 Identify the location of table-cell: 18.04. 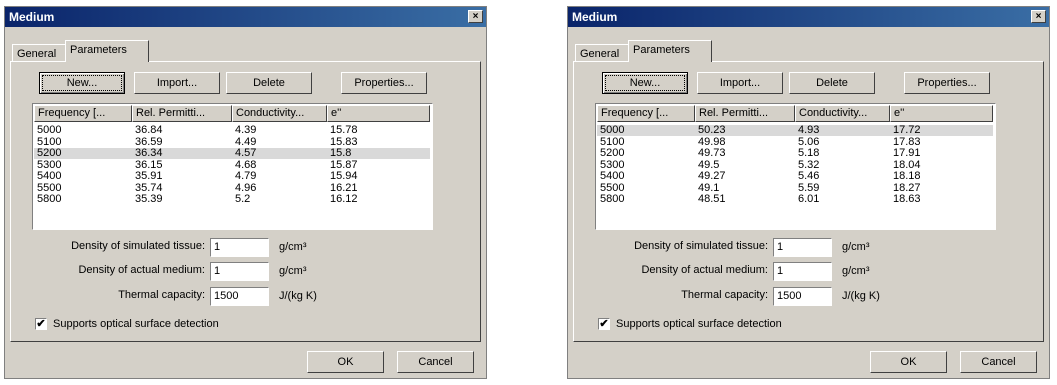
(907, 164).